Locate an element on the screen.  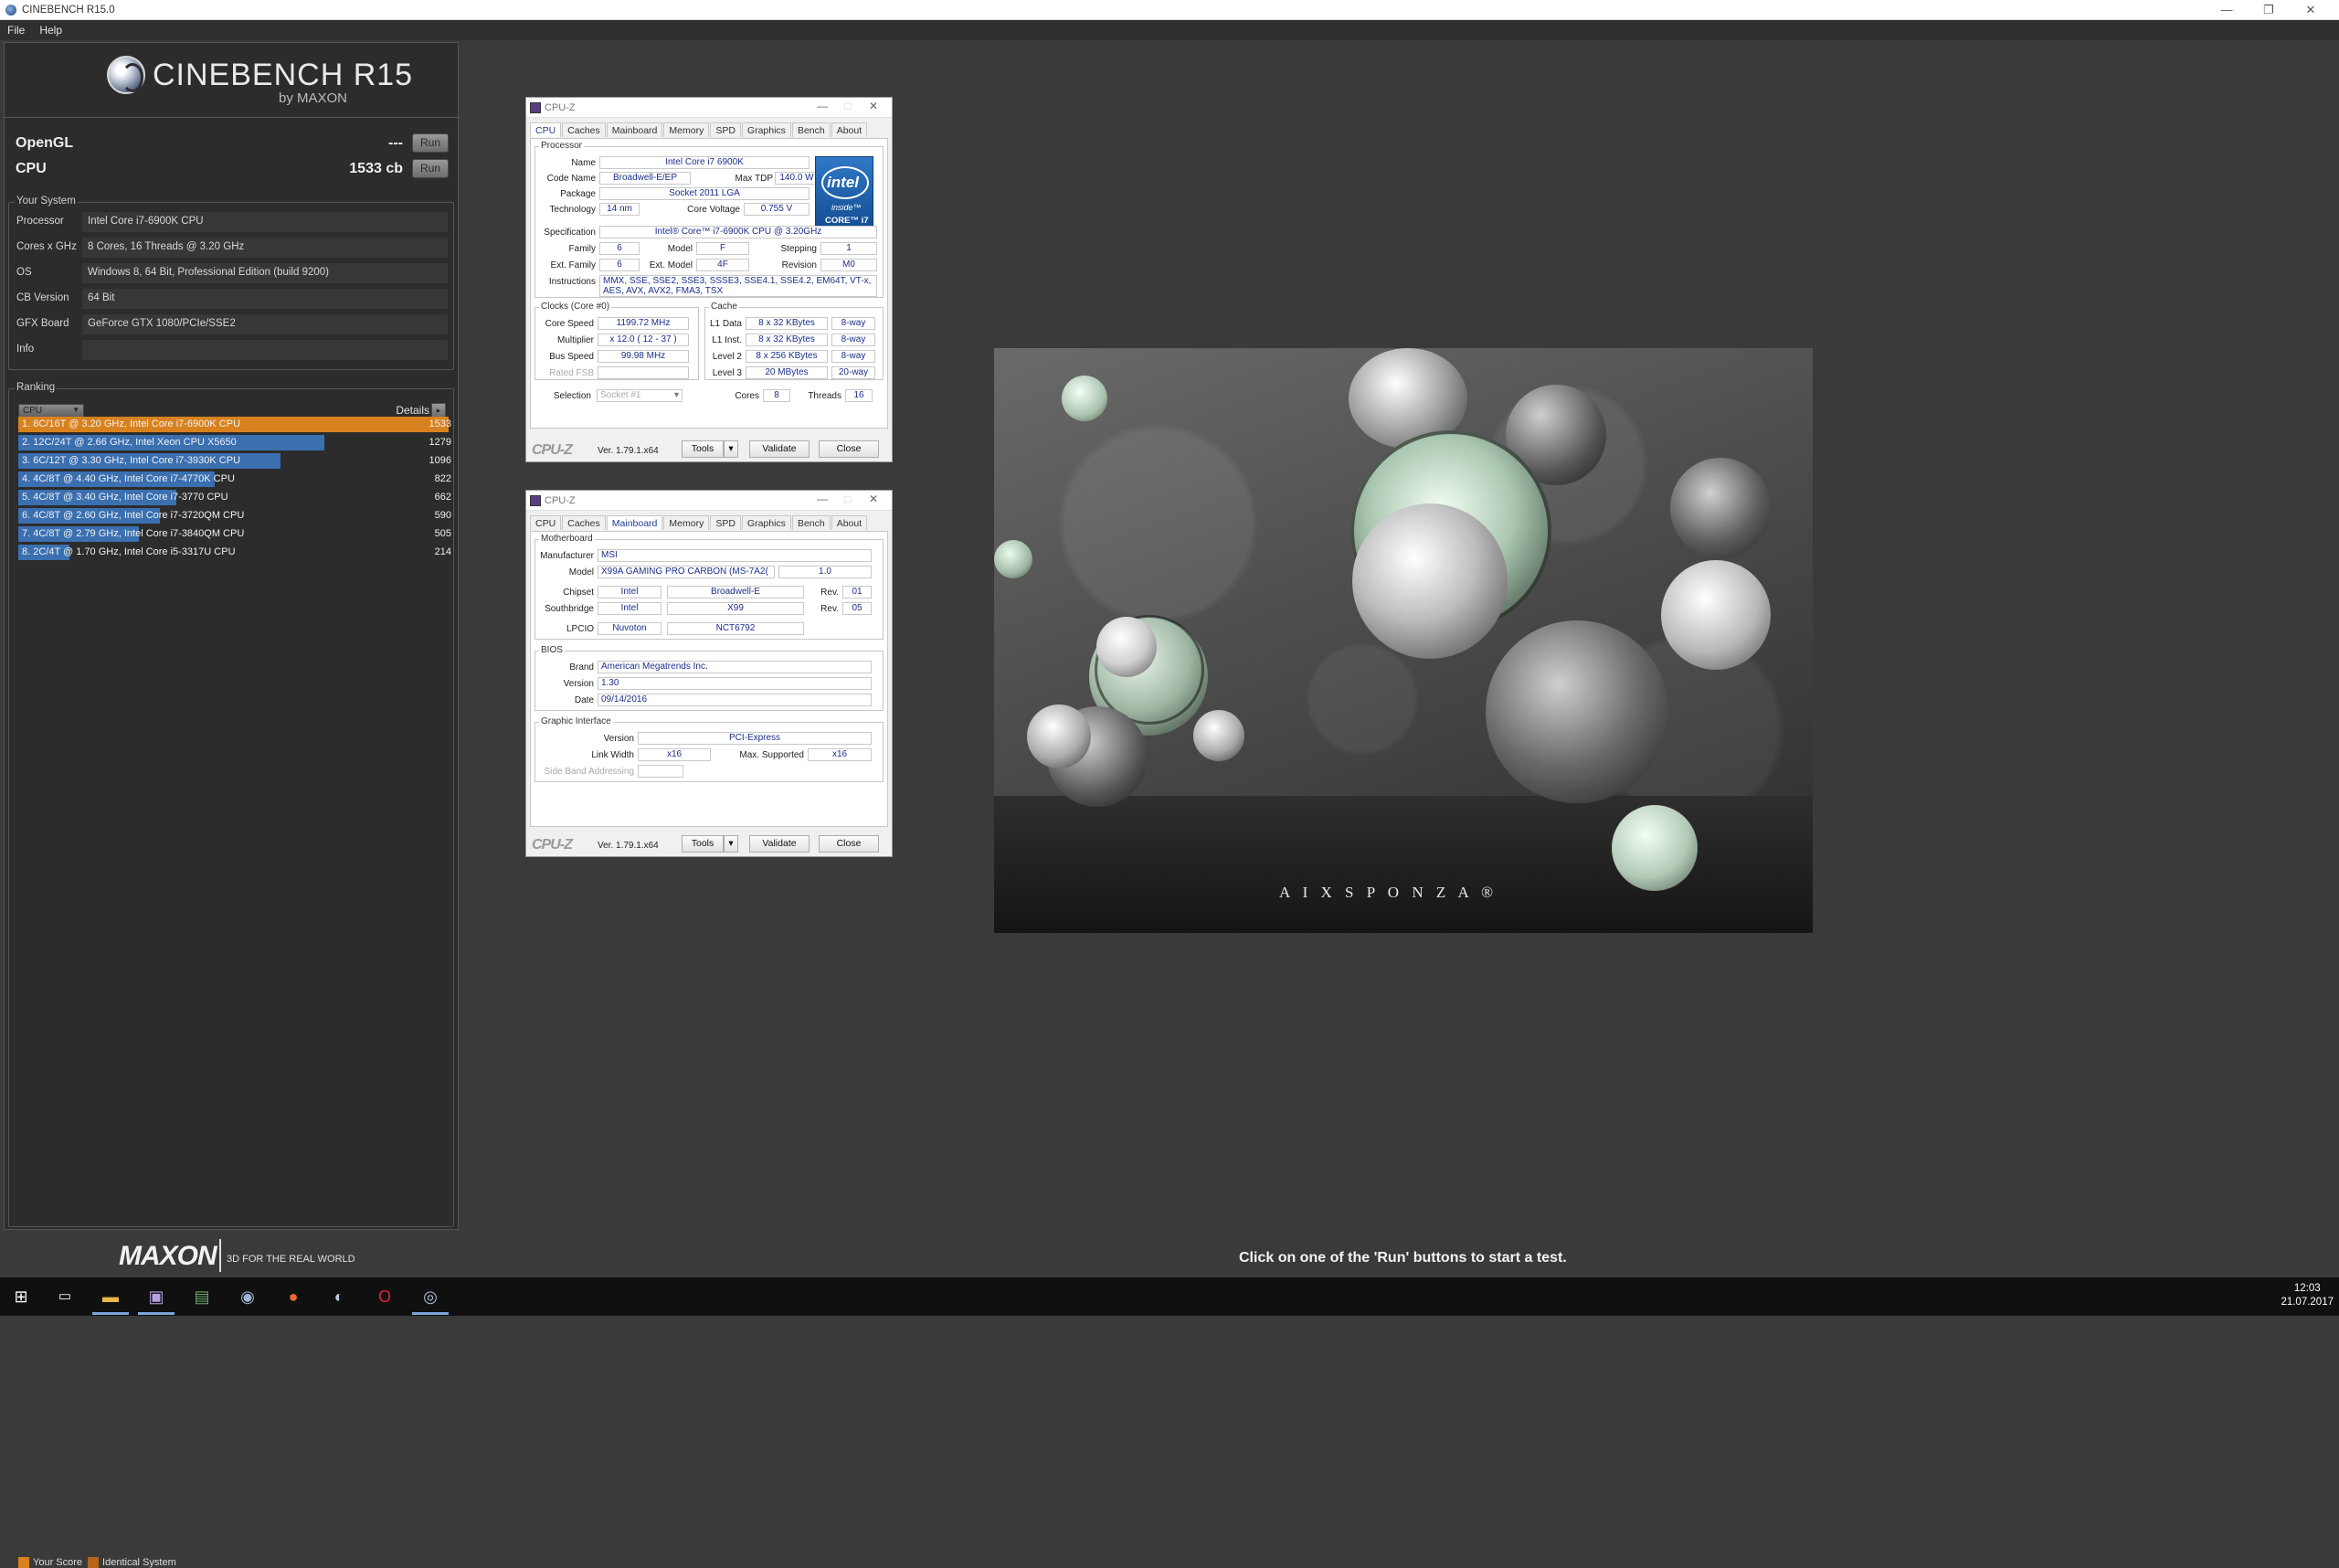
menu-bar: File Help is located at coordinates (1170, 30).